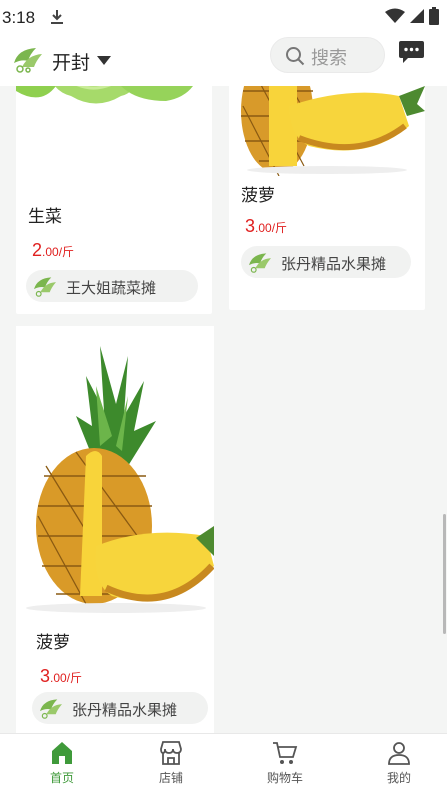 The width and height of the screenshot is (447, 795). Describe the element at coordinates (71, 61) in the screenshot. I see `city-selector: 开封` at that location.